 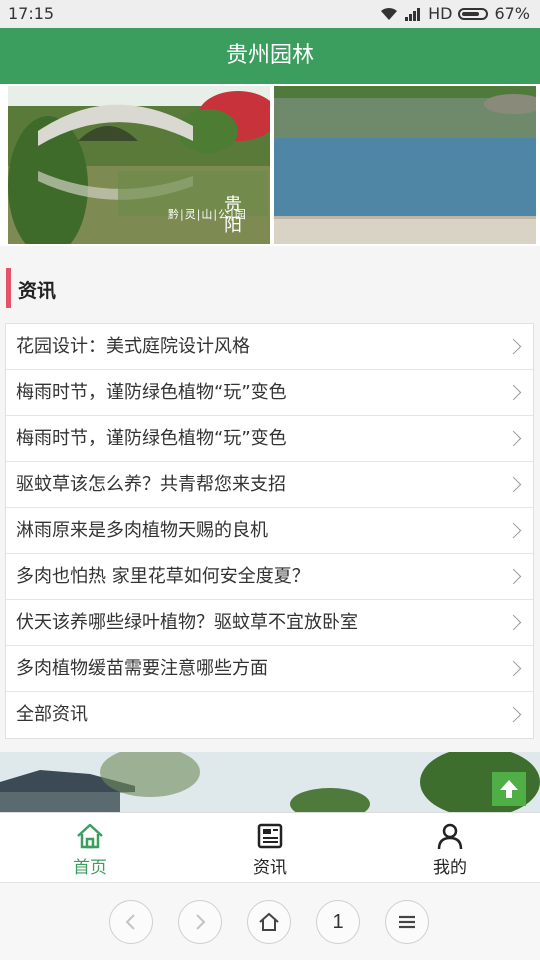 I want to click on news-item: 淋雨原来是多肉植物天赐的良机, so click(x=269, y=531).